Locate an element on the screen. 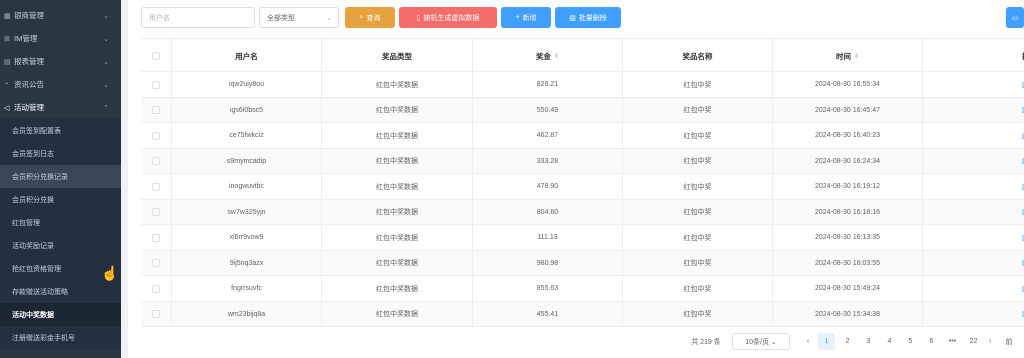 Image resolution: width=1024 pixels, height=358 pixels. sidebar-subitem-signin-log: 会员签到日志 is located at coordinates (60, 153).